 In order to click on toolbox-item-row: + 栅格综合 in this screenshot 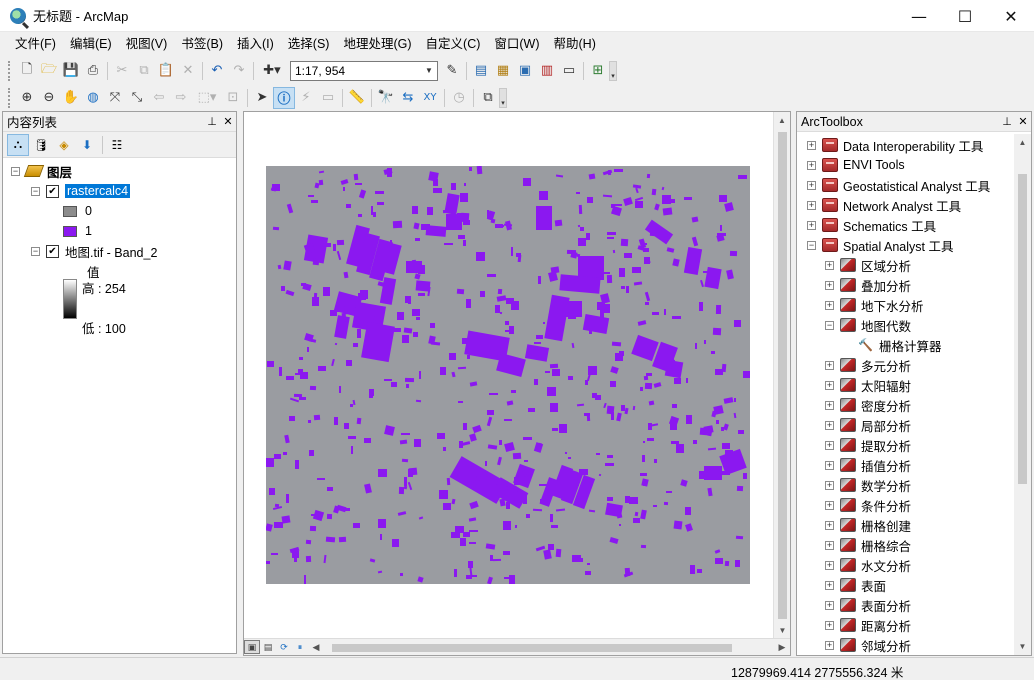, I will do `click(868, 545)`.